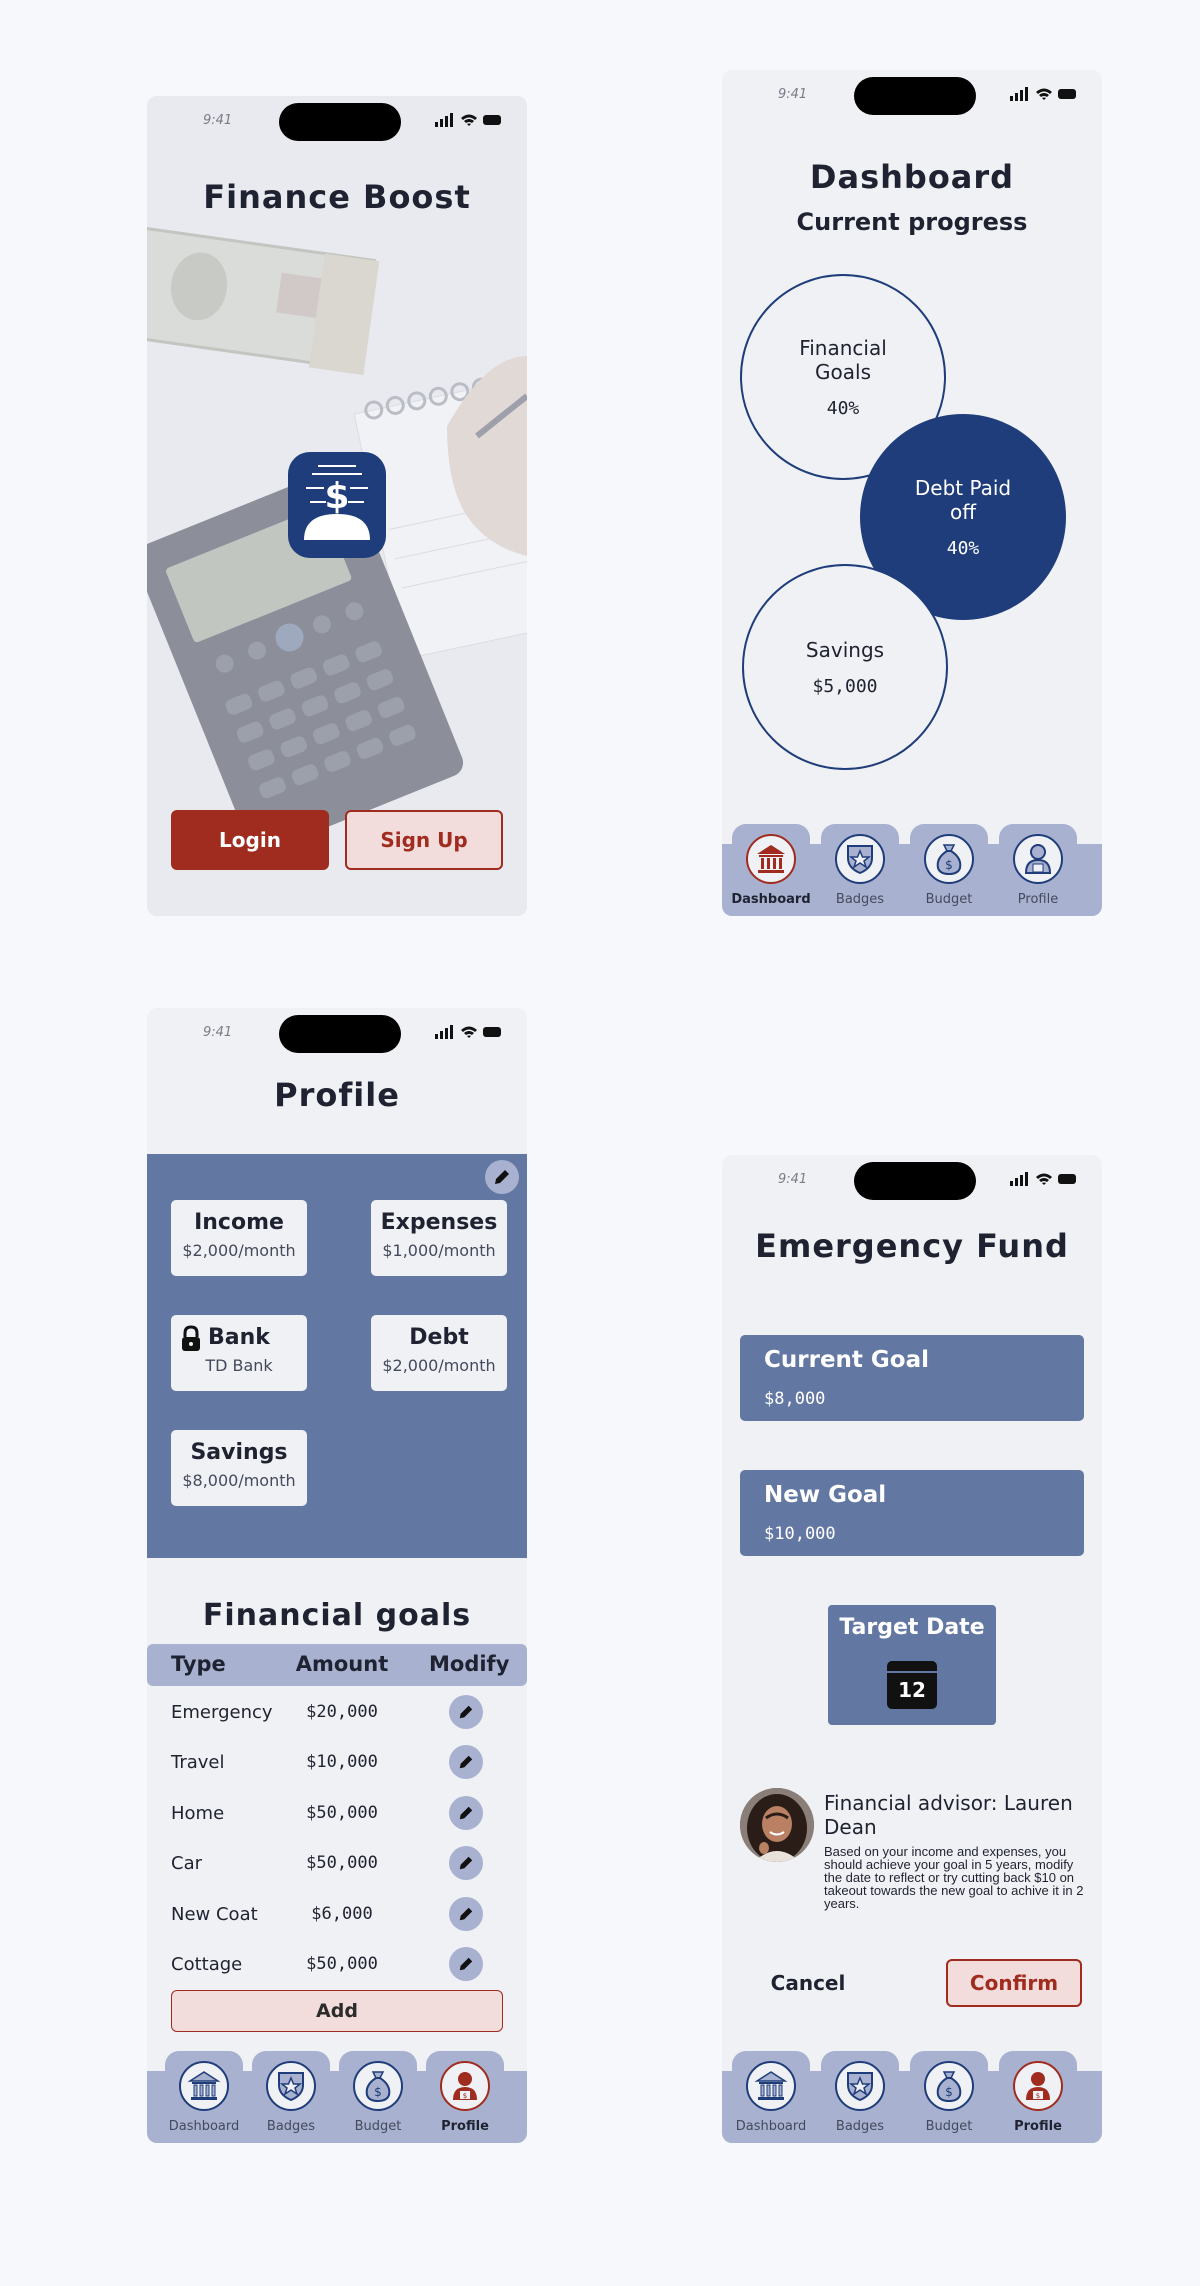 The width and height of the screenshot is (1200, 2286). What do you see at coordinates (825, 1495) in the screenshot?
I see `new-goal-label: New Goal` at bounding box center [825, 1495].